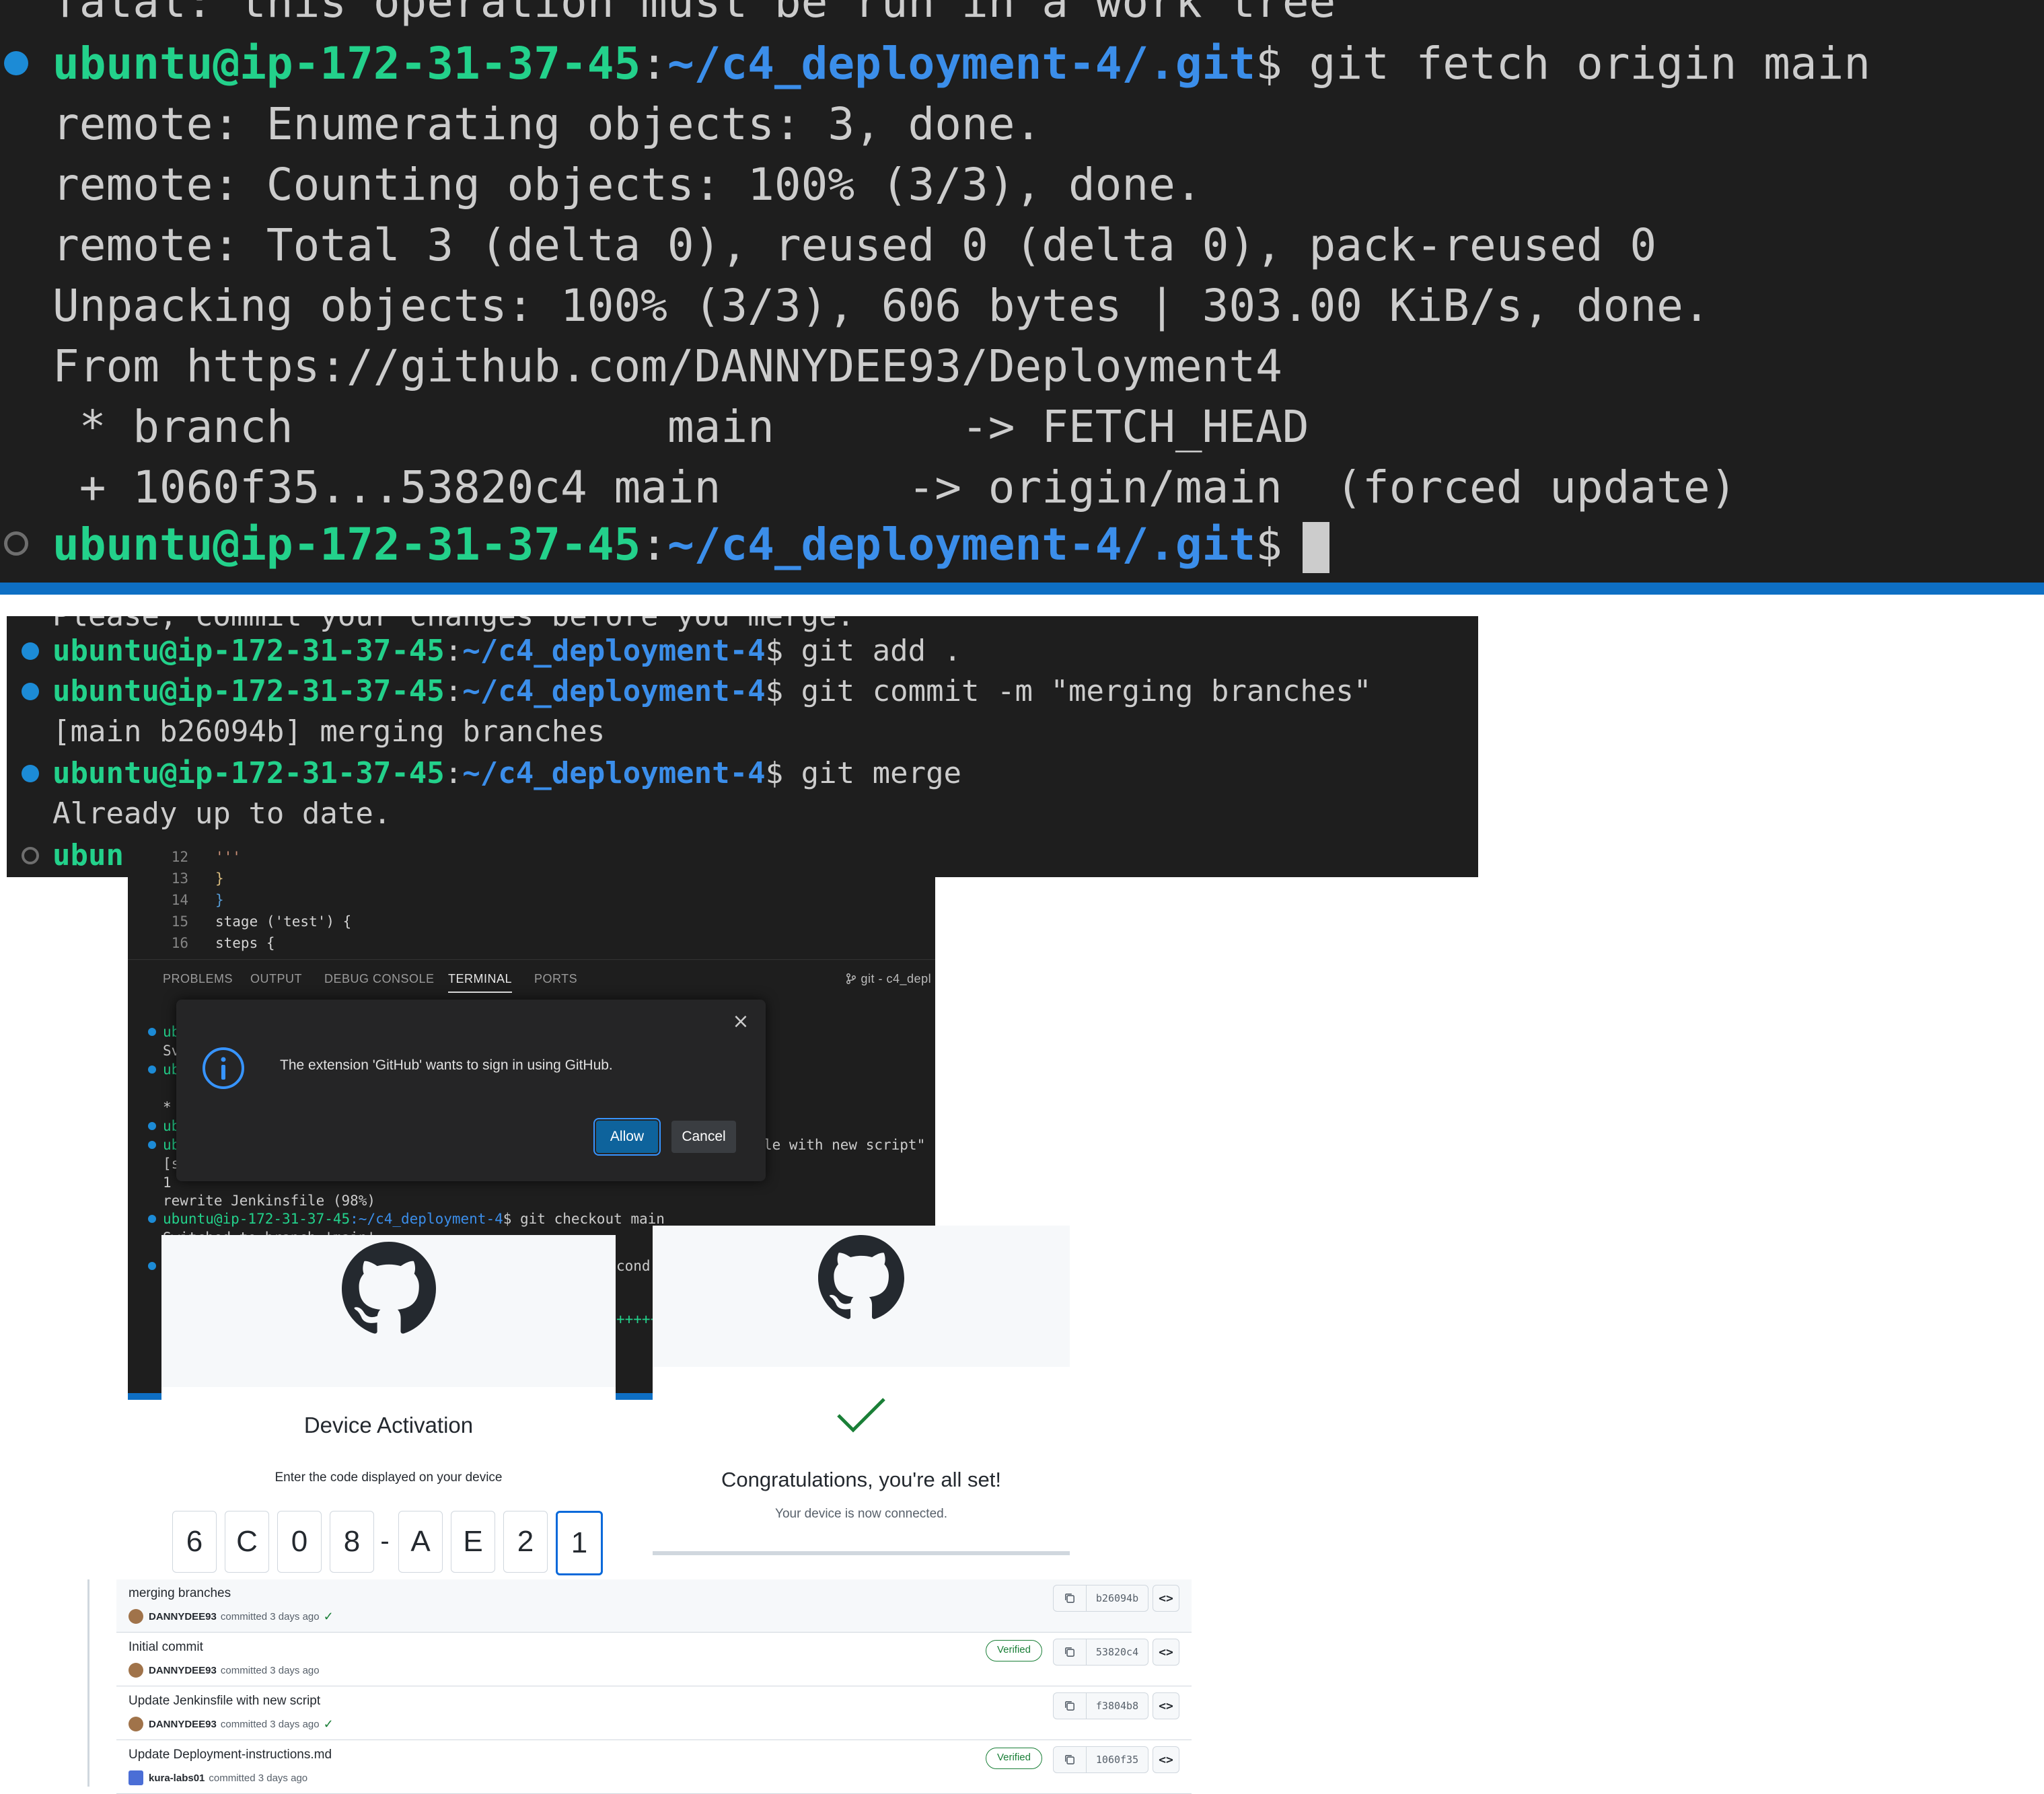 The height and width of the screenshot is (1794, 2044). What do you see at coordinates (473, 1542) in the screenshot?
I see `code-digit-input: E` at bounding box center [473, 1542].